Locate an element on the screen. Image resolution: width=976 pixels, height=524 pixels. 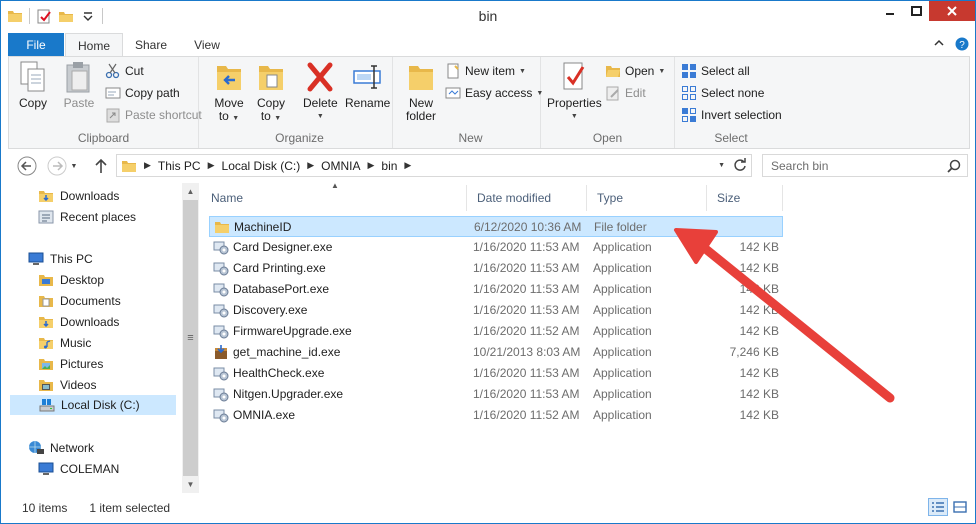
easy-access-icon is located at coordinates (453, 93).